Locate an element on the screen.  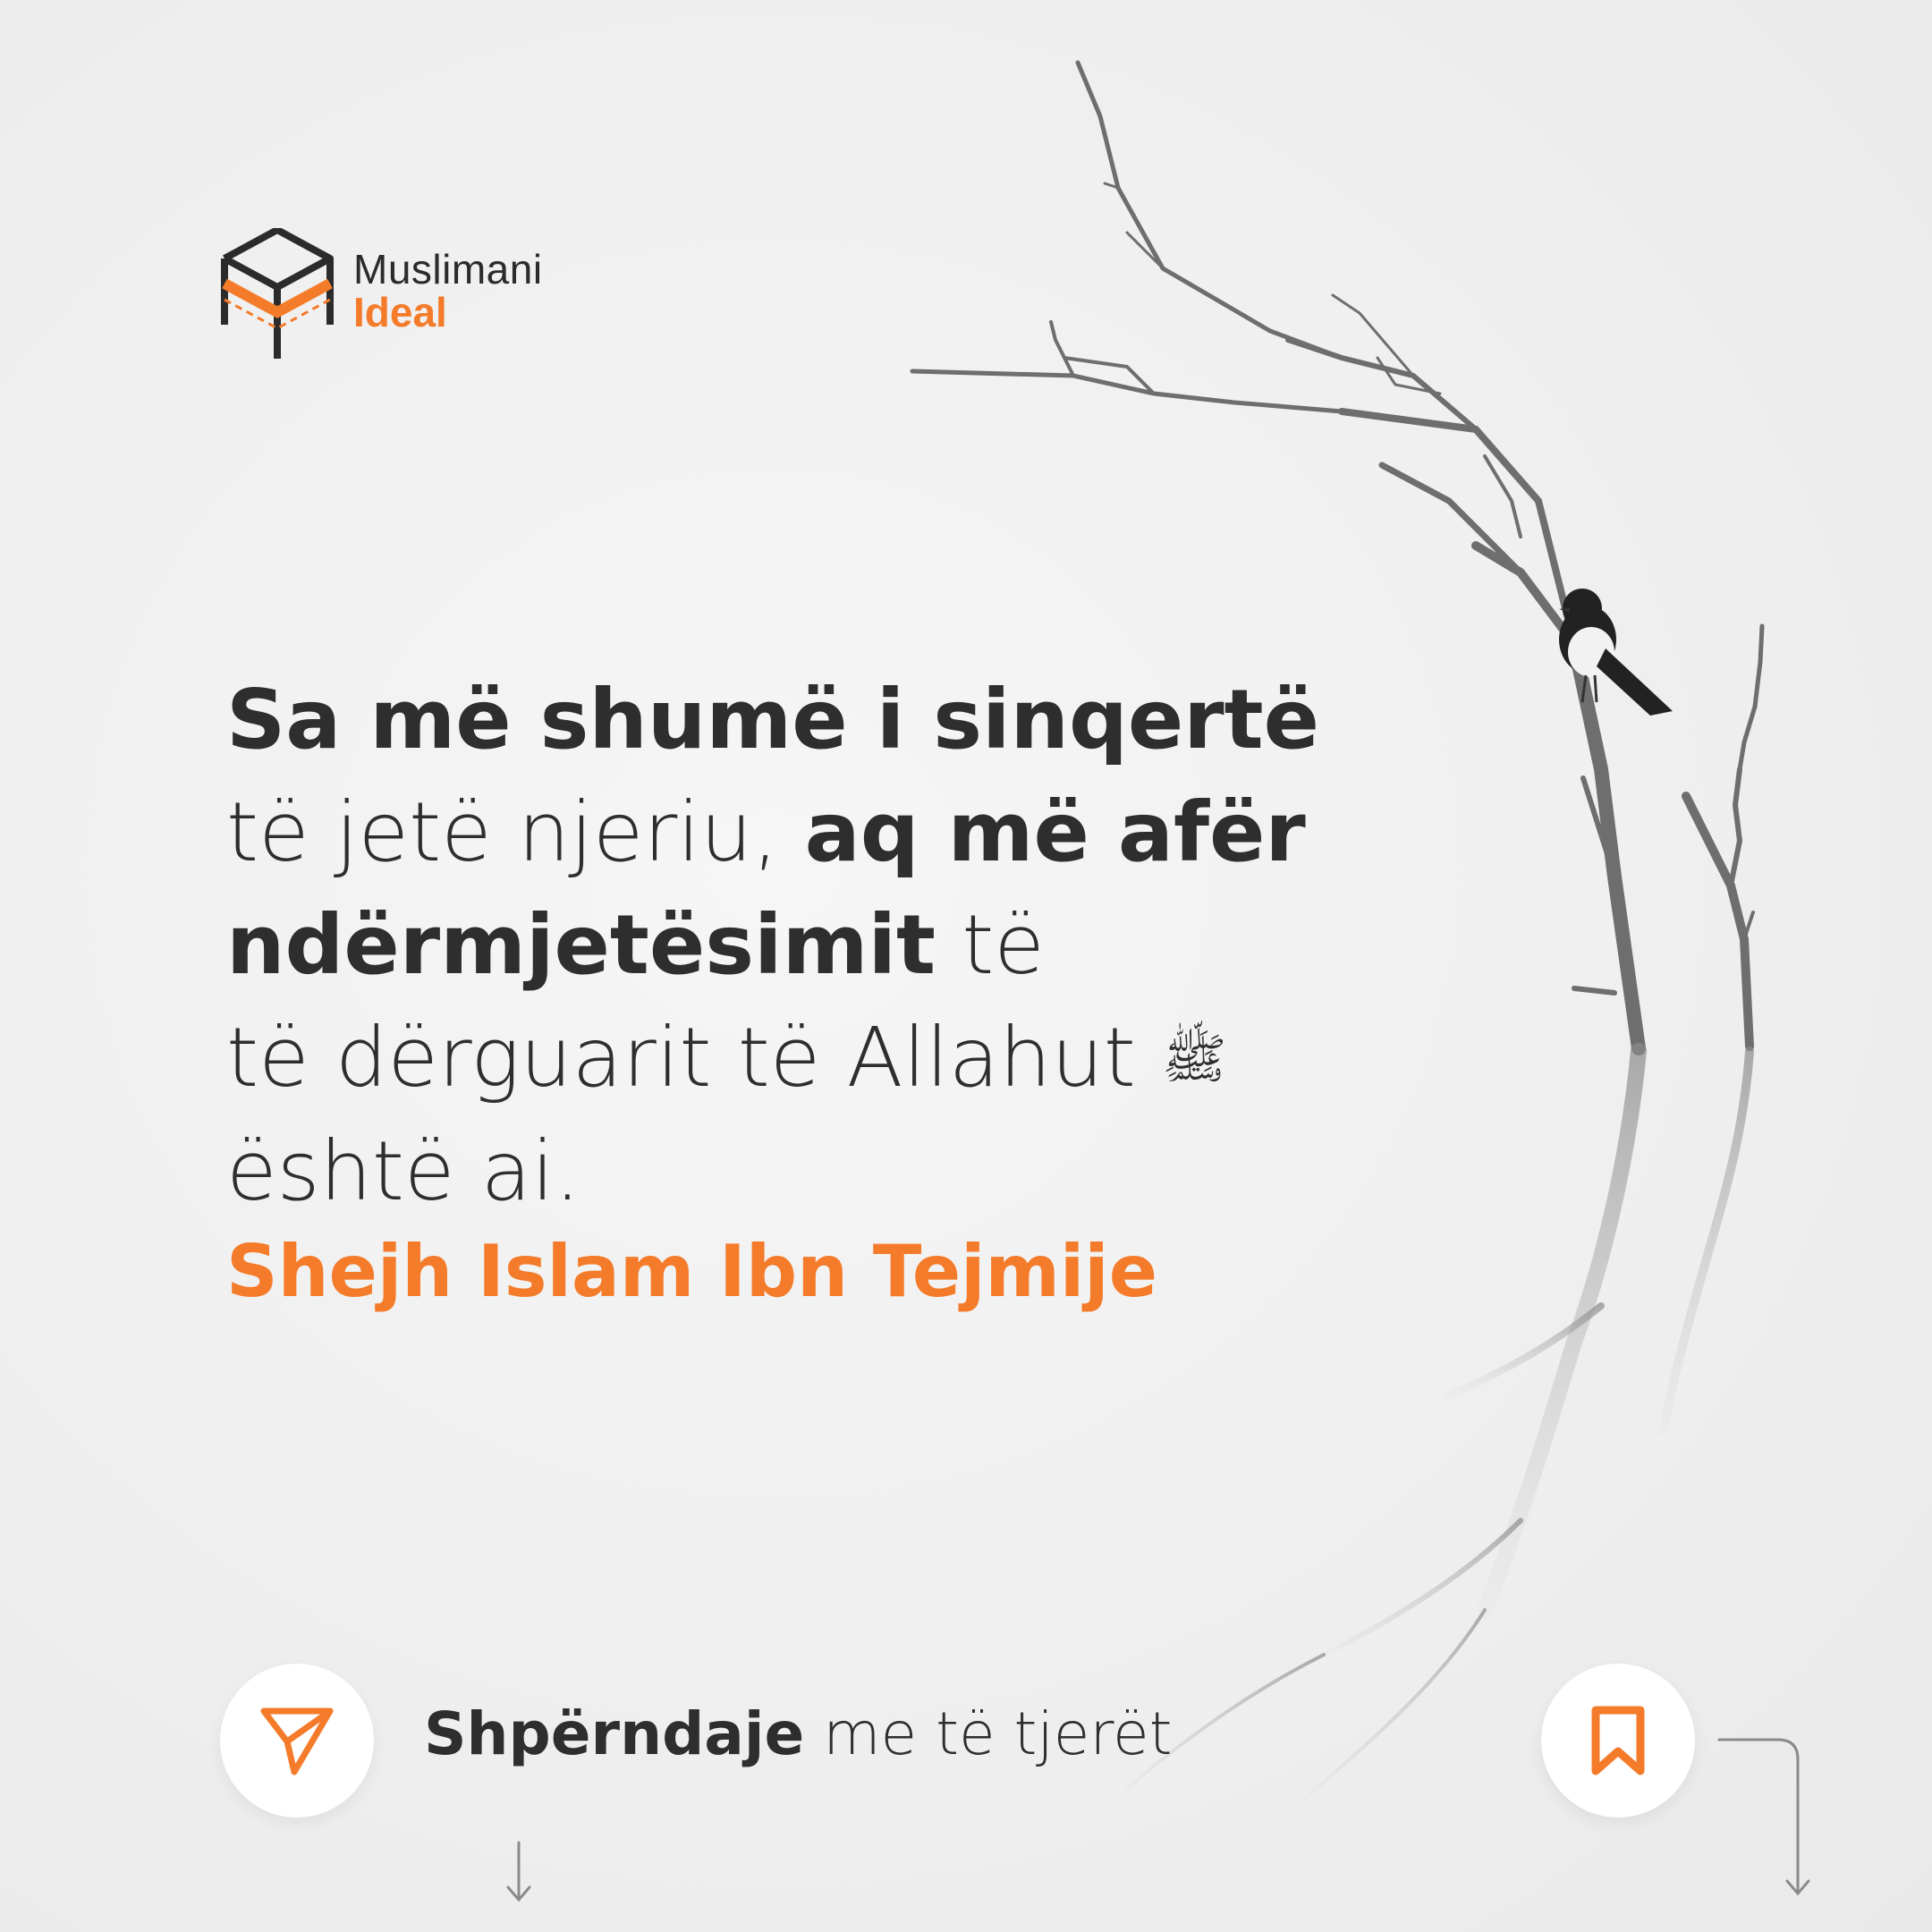
quote-line3-bold: ndërmjetësimit is located at coordinates (581, 945).